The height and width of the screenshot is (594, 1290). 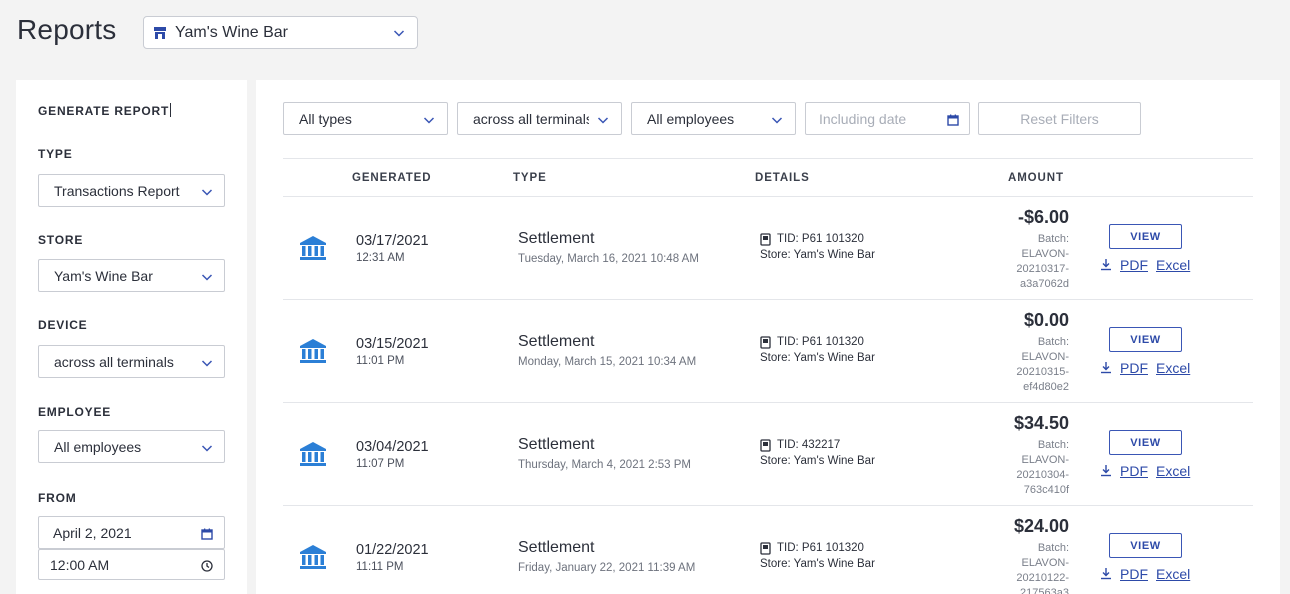 I want to click on from-time-input: 12:00 AM, so click(x=131, y=564).